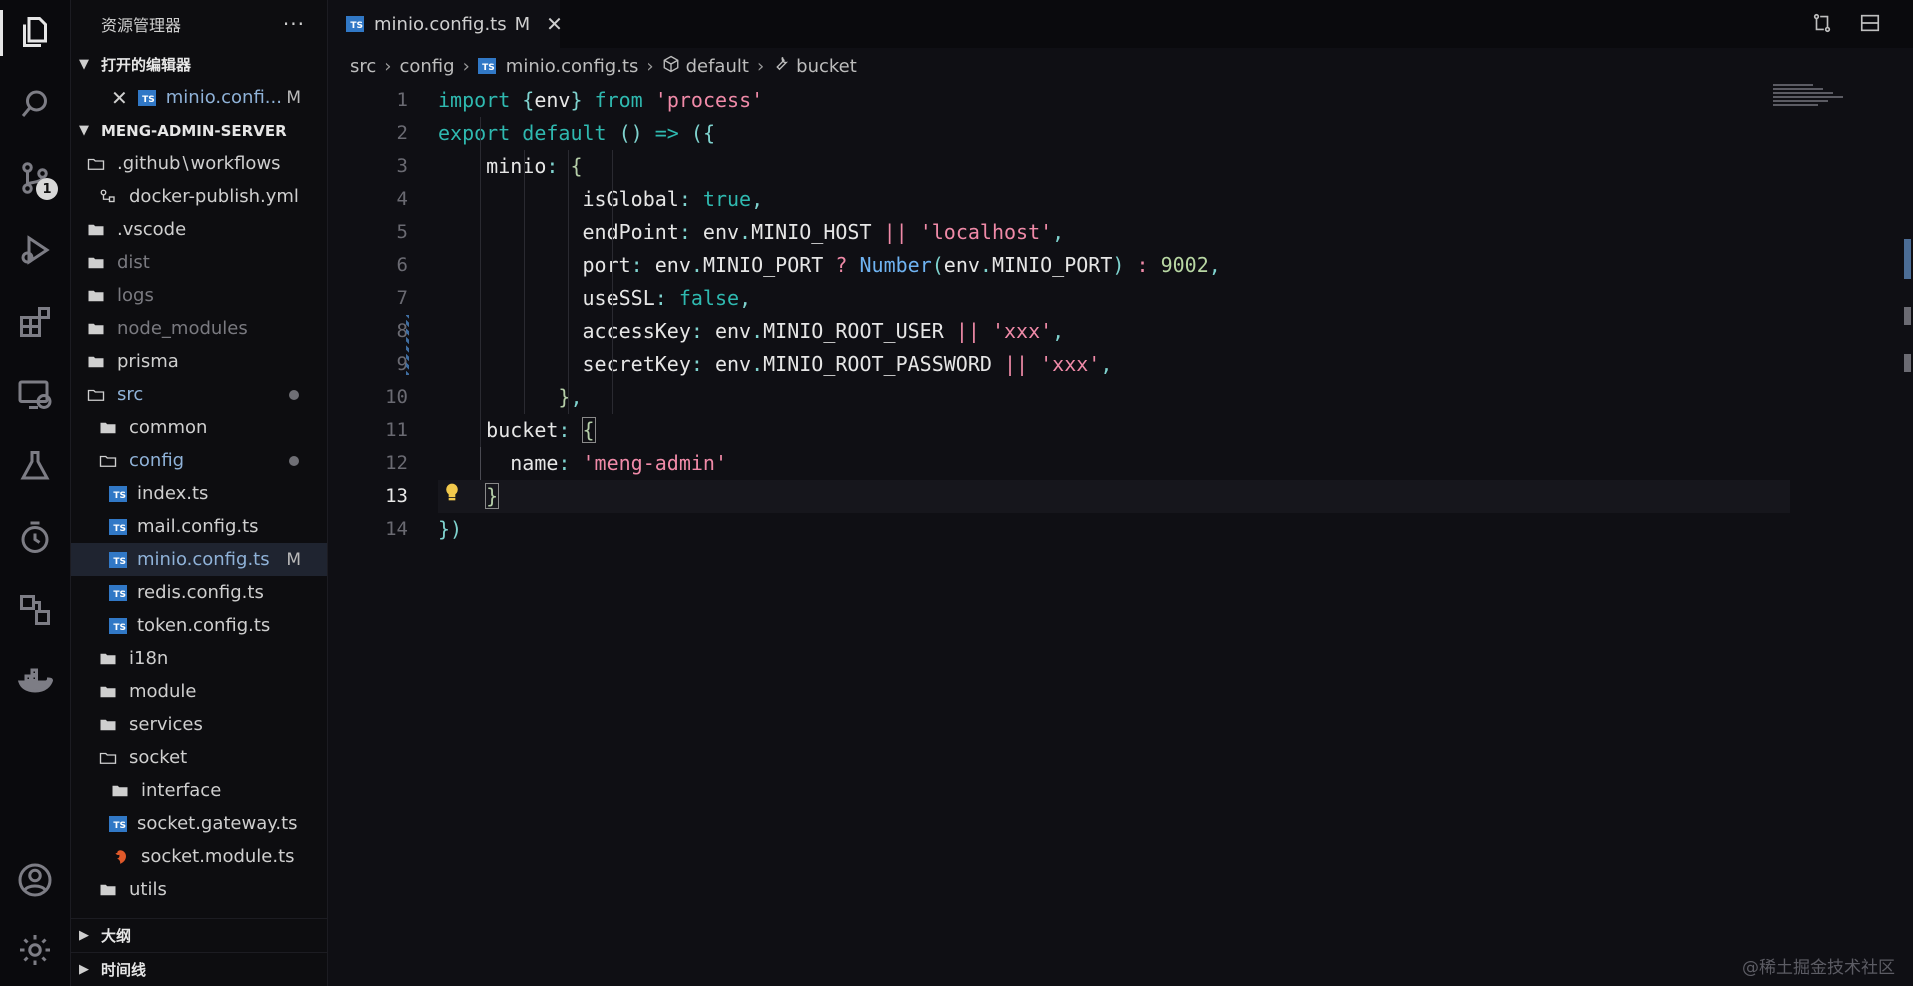  I want to click on tree-item: module, so click(199, 691).